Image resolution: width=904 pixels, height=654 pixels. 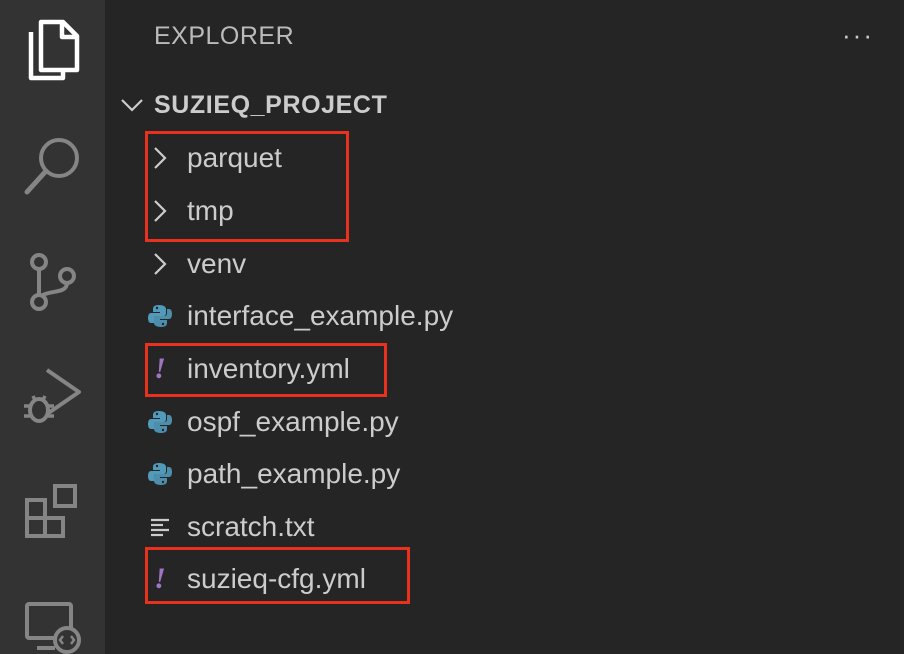 What do you see at coordinates (224, 36) in the screenshot?
I see `explorer-title: EXPLORER` at bounding box center [224, 36].